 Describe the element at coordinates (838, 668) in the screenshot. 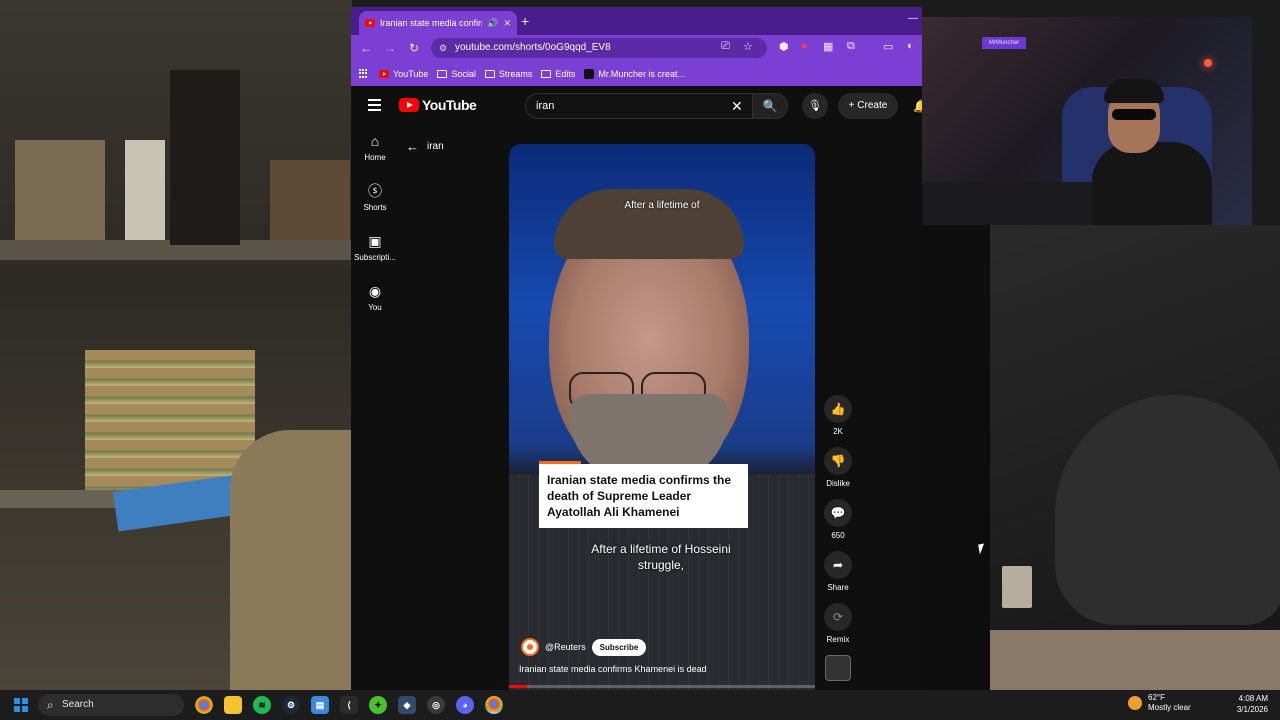

I see `sound-disc-icon` at that location.